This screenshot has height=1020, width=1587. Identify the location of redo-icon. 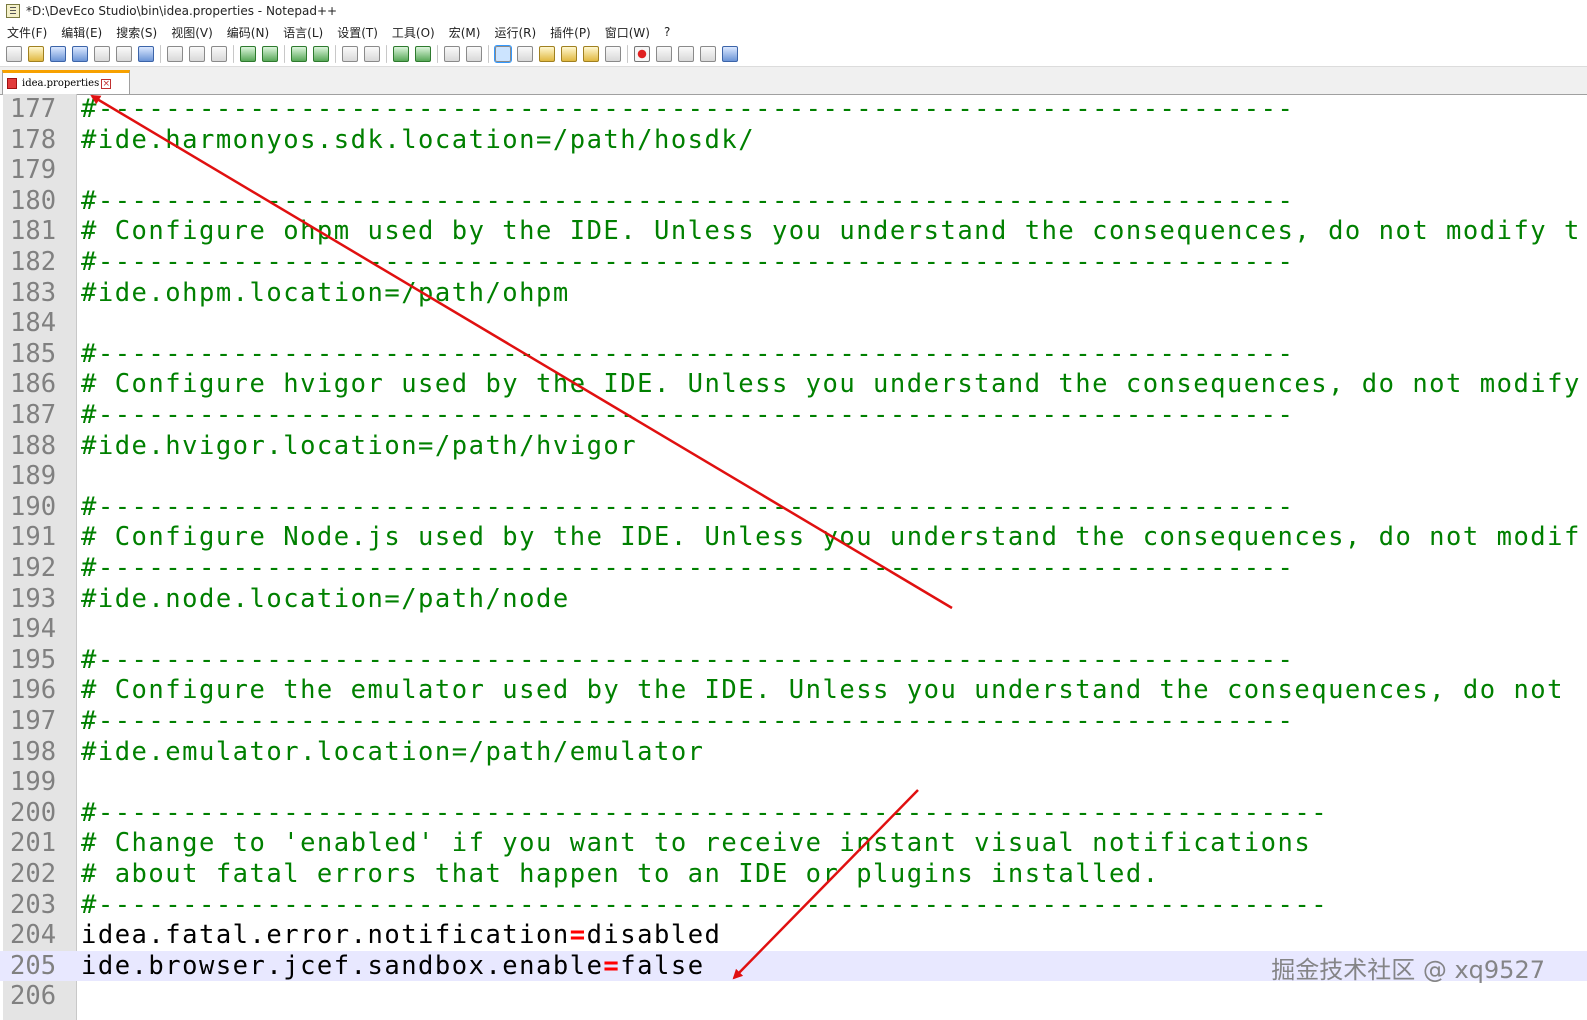
(270, 54).